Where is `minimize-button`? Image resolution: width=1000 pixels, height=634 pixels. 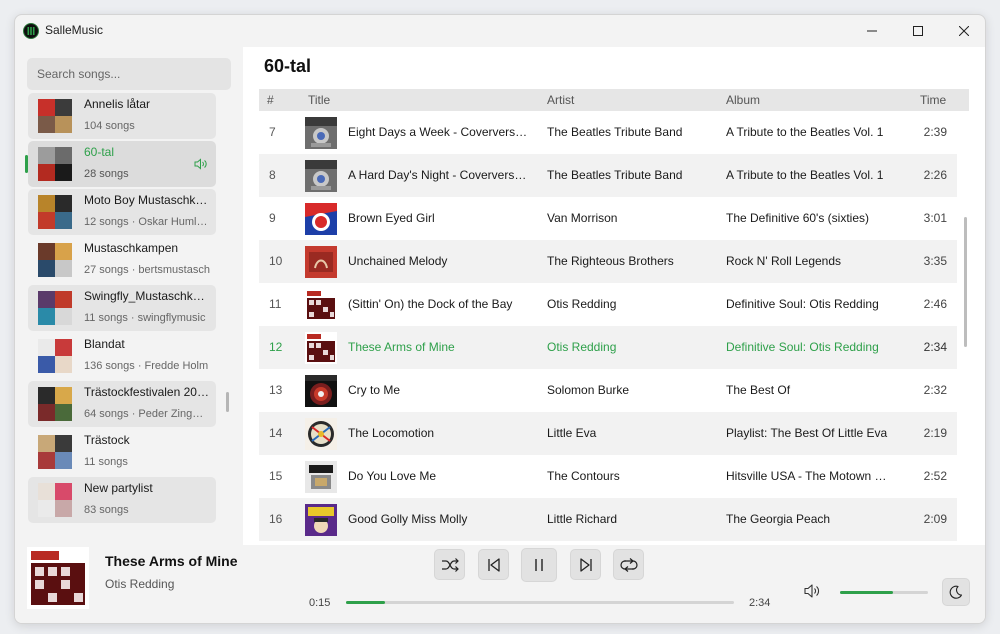
minimize-button is located at coordinates (872, 31).